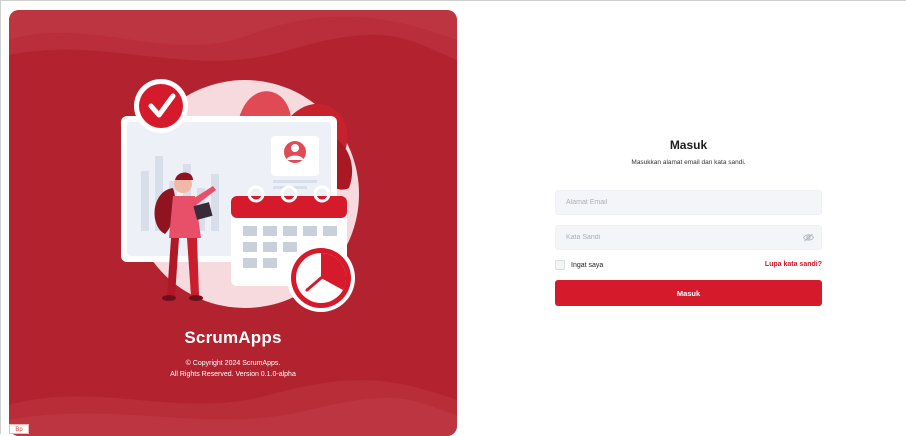 Image resolution: width=906 pixels, height=436 pixels. I want to click on copyright-line-2: All Rights Reserved. Version 0.1.0-alpha, so click(233, 374).